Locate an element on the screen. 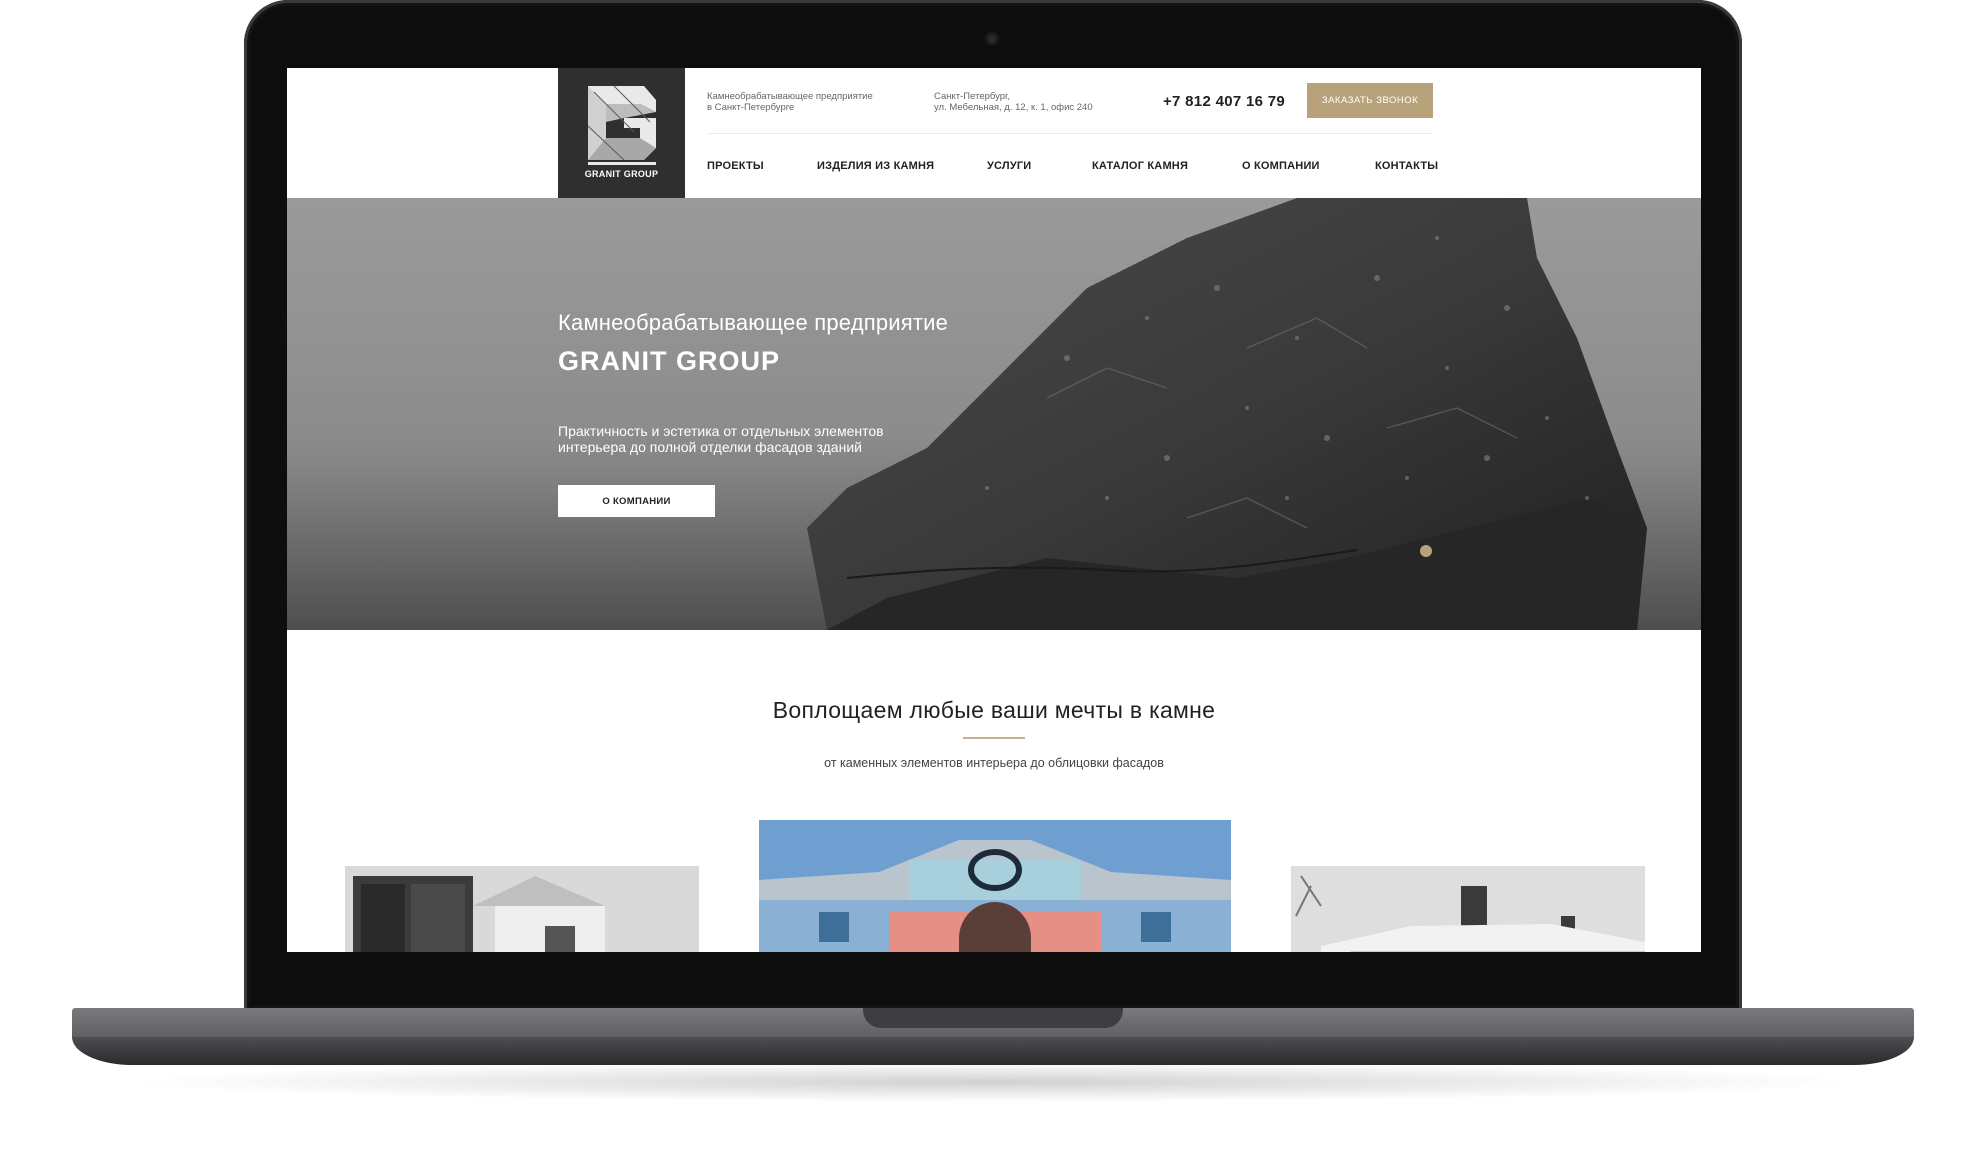 This screenshot has width=1978, height=1159. tagline-line: в Санкт-Петербурге is located at coordinates (751, 107).